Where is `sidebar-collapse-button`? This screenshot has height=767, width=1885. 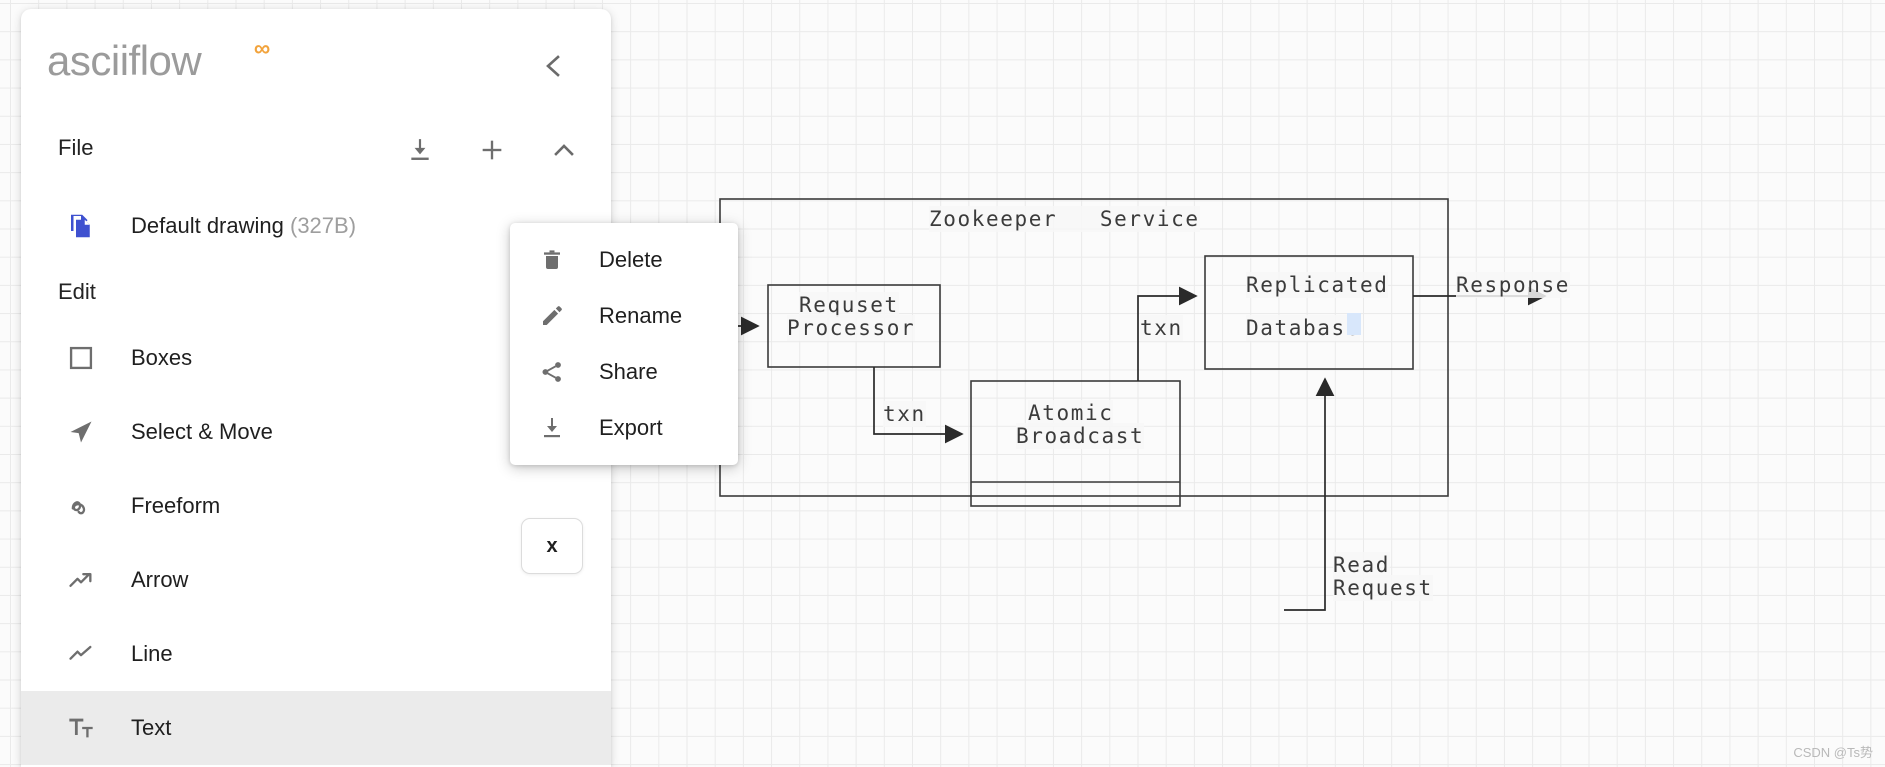
sidebar-collapse-button is located at coordinates (553, 66).